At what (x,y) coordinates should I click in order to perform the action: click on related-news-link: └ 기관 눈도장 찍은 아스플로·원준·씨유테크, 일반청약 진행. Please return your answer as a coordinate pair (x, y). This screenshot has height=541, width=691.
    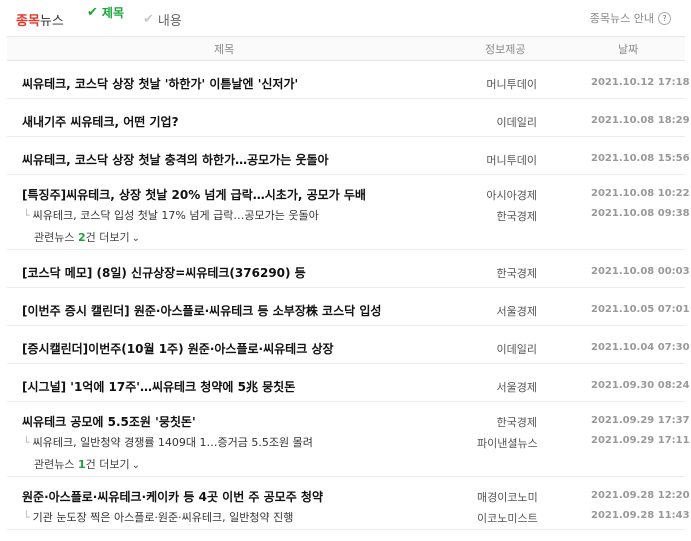
    Looking at the image, I should click on (158, 517).